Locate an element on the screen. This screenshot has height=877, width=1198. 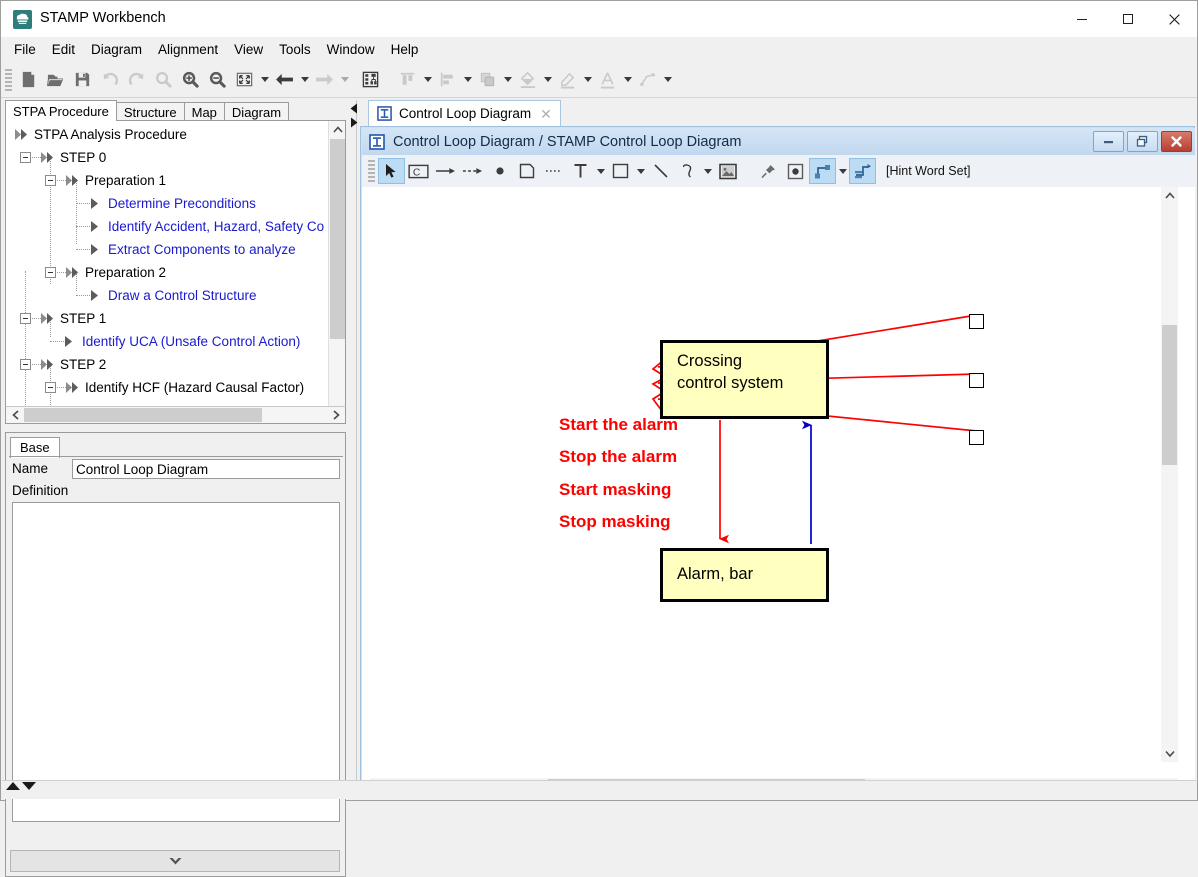
menu-help: Help is located at coordinates (405, 49).